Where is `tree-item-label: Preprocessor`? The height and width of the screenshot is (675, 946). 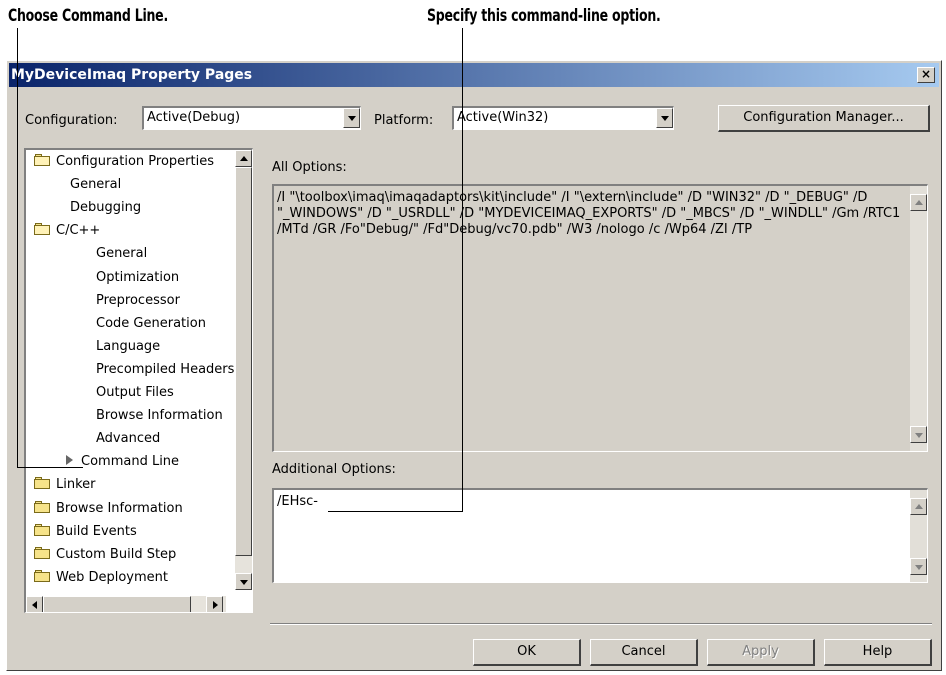
tree-item-label: Preprocessor is located at coordinates (138, 300).